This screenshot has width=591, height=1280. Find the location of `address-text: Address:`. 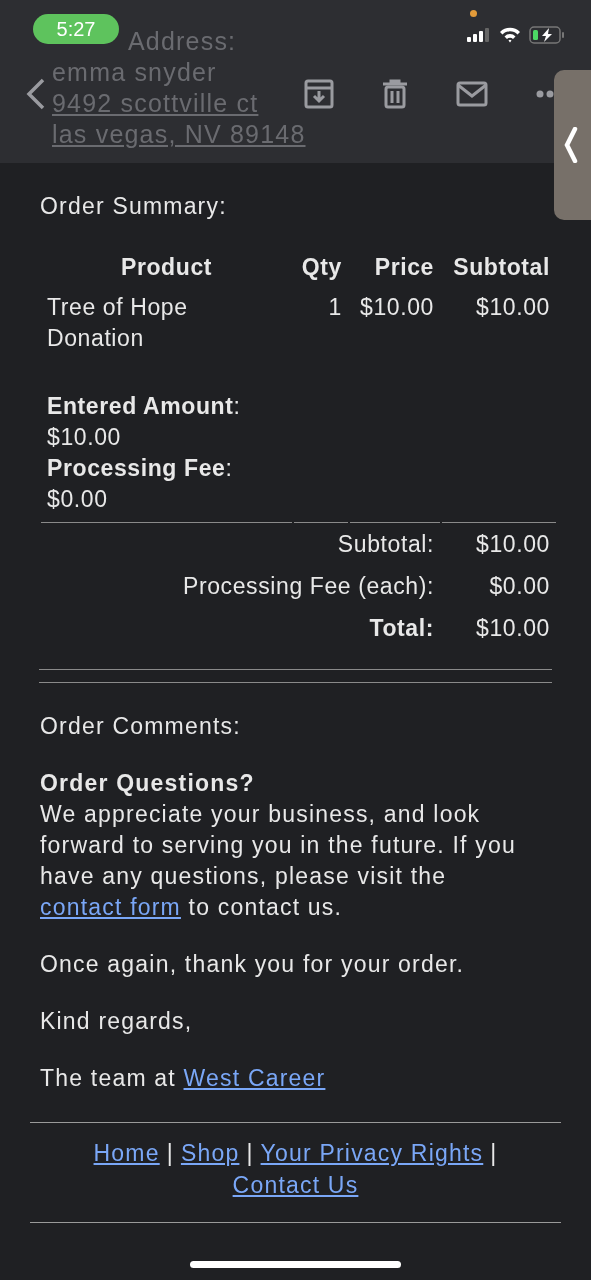

address-text: Address: is located at coordinates (182, 41).